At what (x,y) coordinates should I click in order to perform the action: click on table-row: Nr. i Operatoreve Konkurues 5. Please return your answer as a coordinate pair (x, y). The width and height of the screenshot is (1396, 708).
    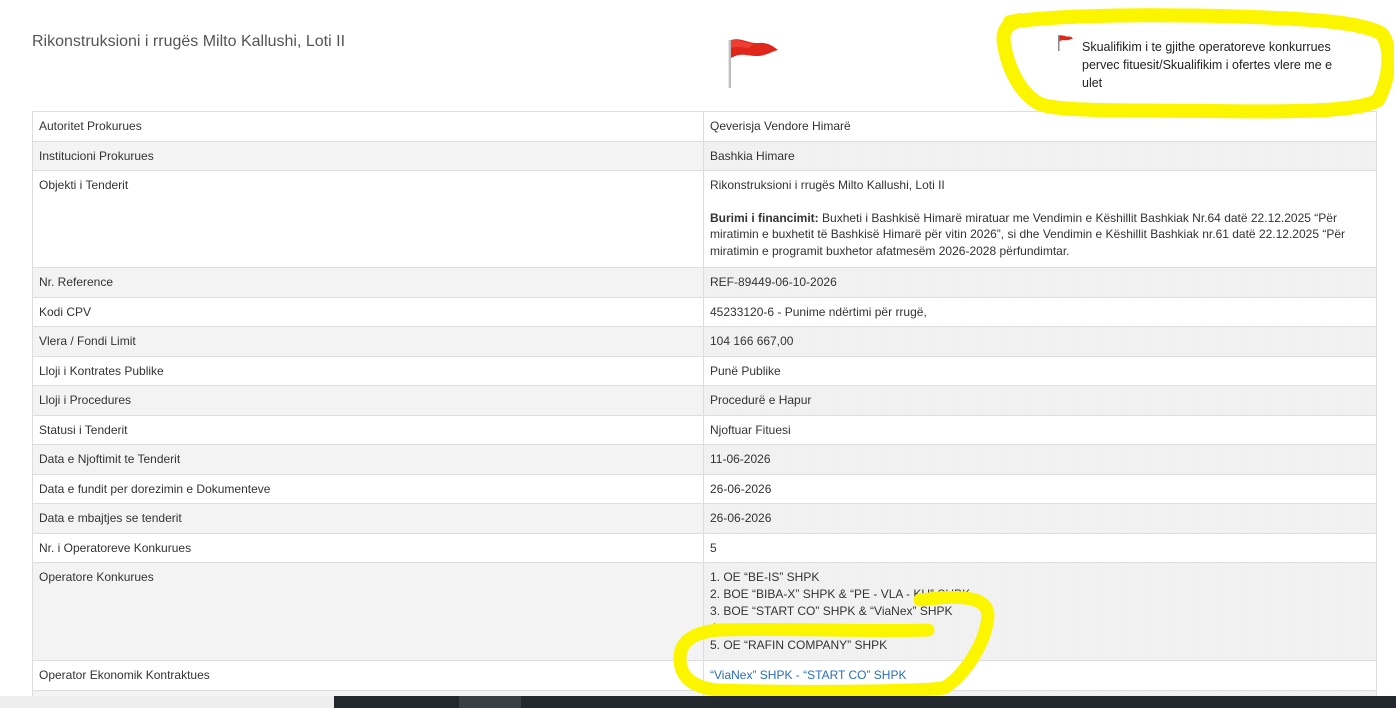
    Looking at the image, I should click on (704, 547).